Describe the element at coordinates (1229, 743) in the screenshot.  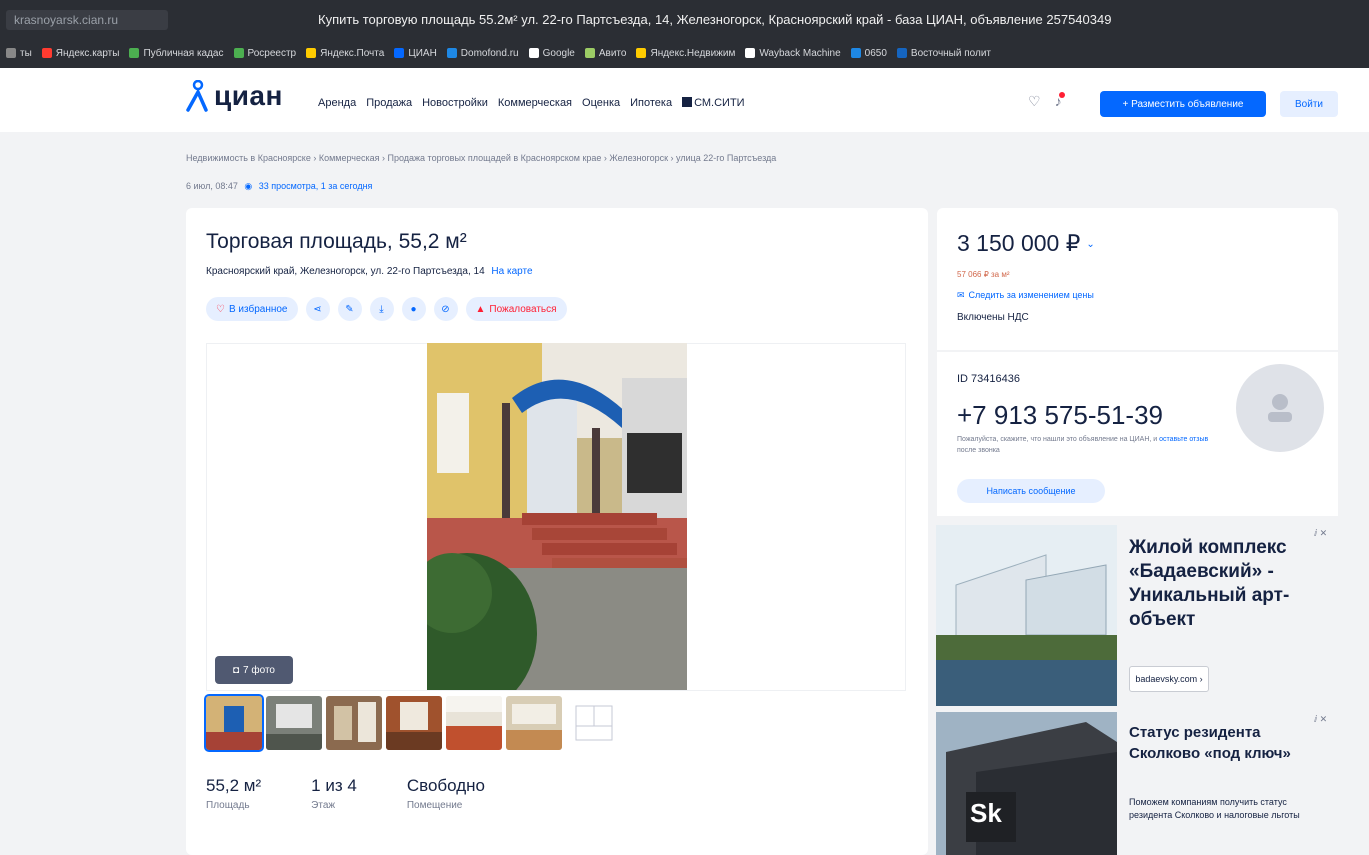
I see `ad-title: Статус резидента Сколково «под ключ»` at that location.